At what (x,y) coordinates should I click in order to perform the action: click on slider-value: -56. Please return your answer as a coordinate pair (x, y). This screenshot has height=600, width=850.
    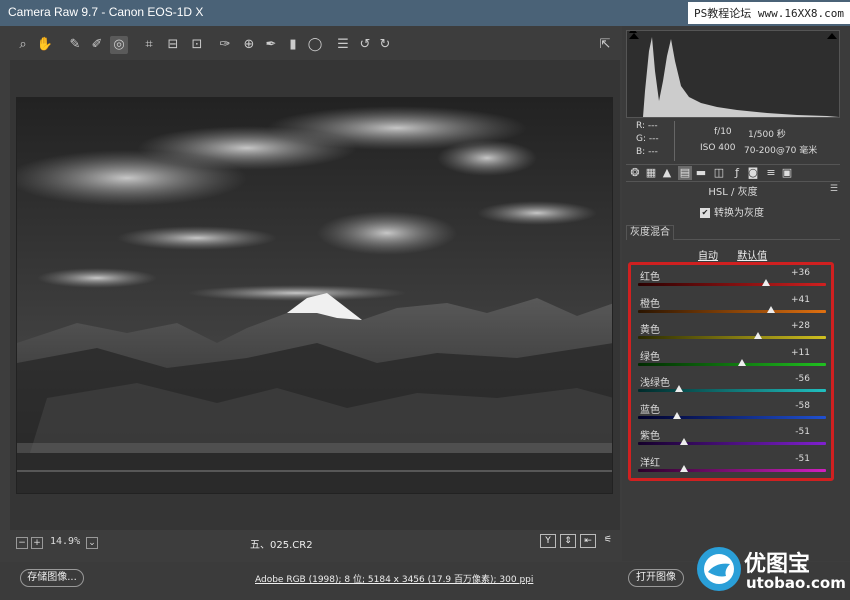
    Looking at the image, I should click on (802, 379).